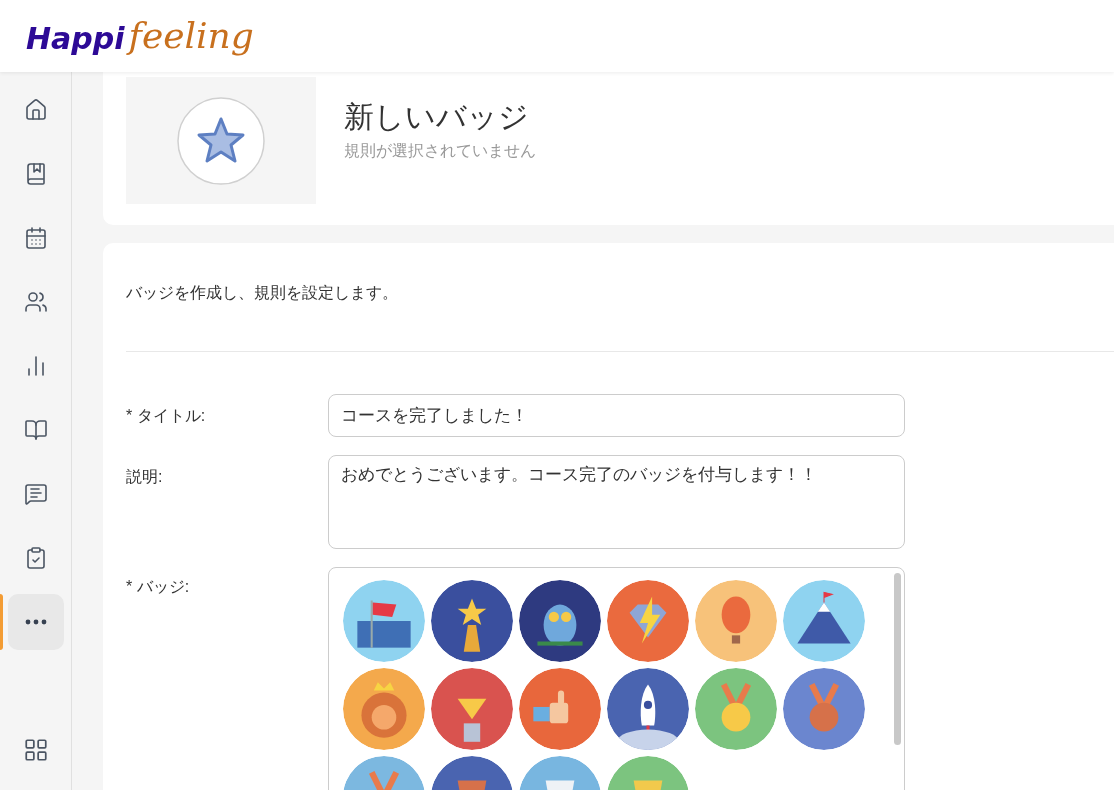 Image resolution: width=1114 pixels, height=790 pixels. What do you see at coordinates (440, 151) in the screenshot?
I see `badge-subtitle: 規則が選択されていません` at bounding box center [440, 151].